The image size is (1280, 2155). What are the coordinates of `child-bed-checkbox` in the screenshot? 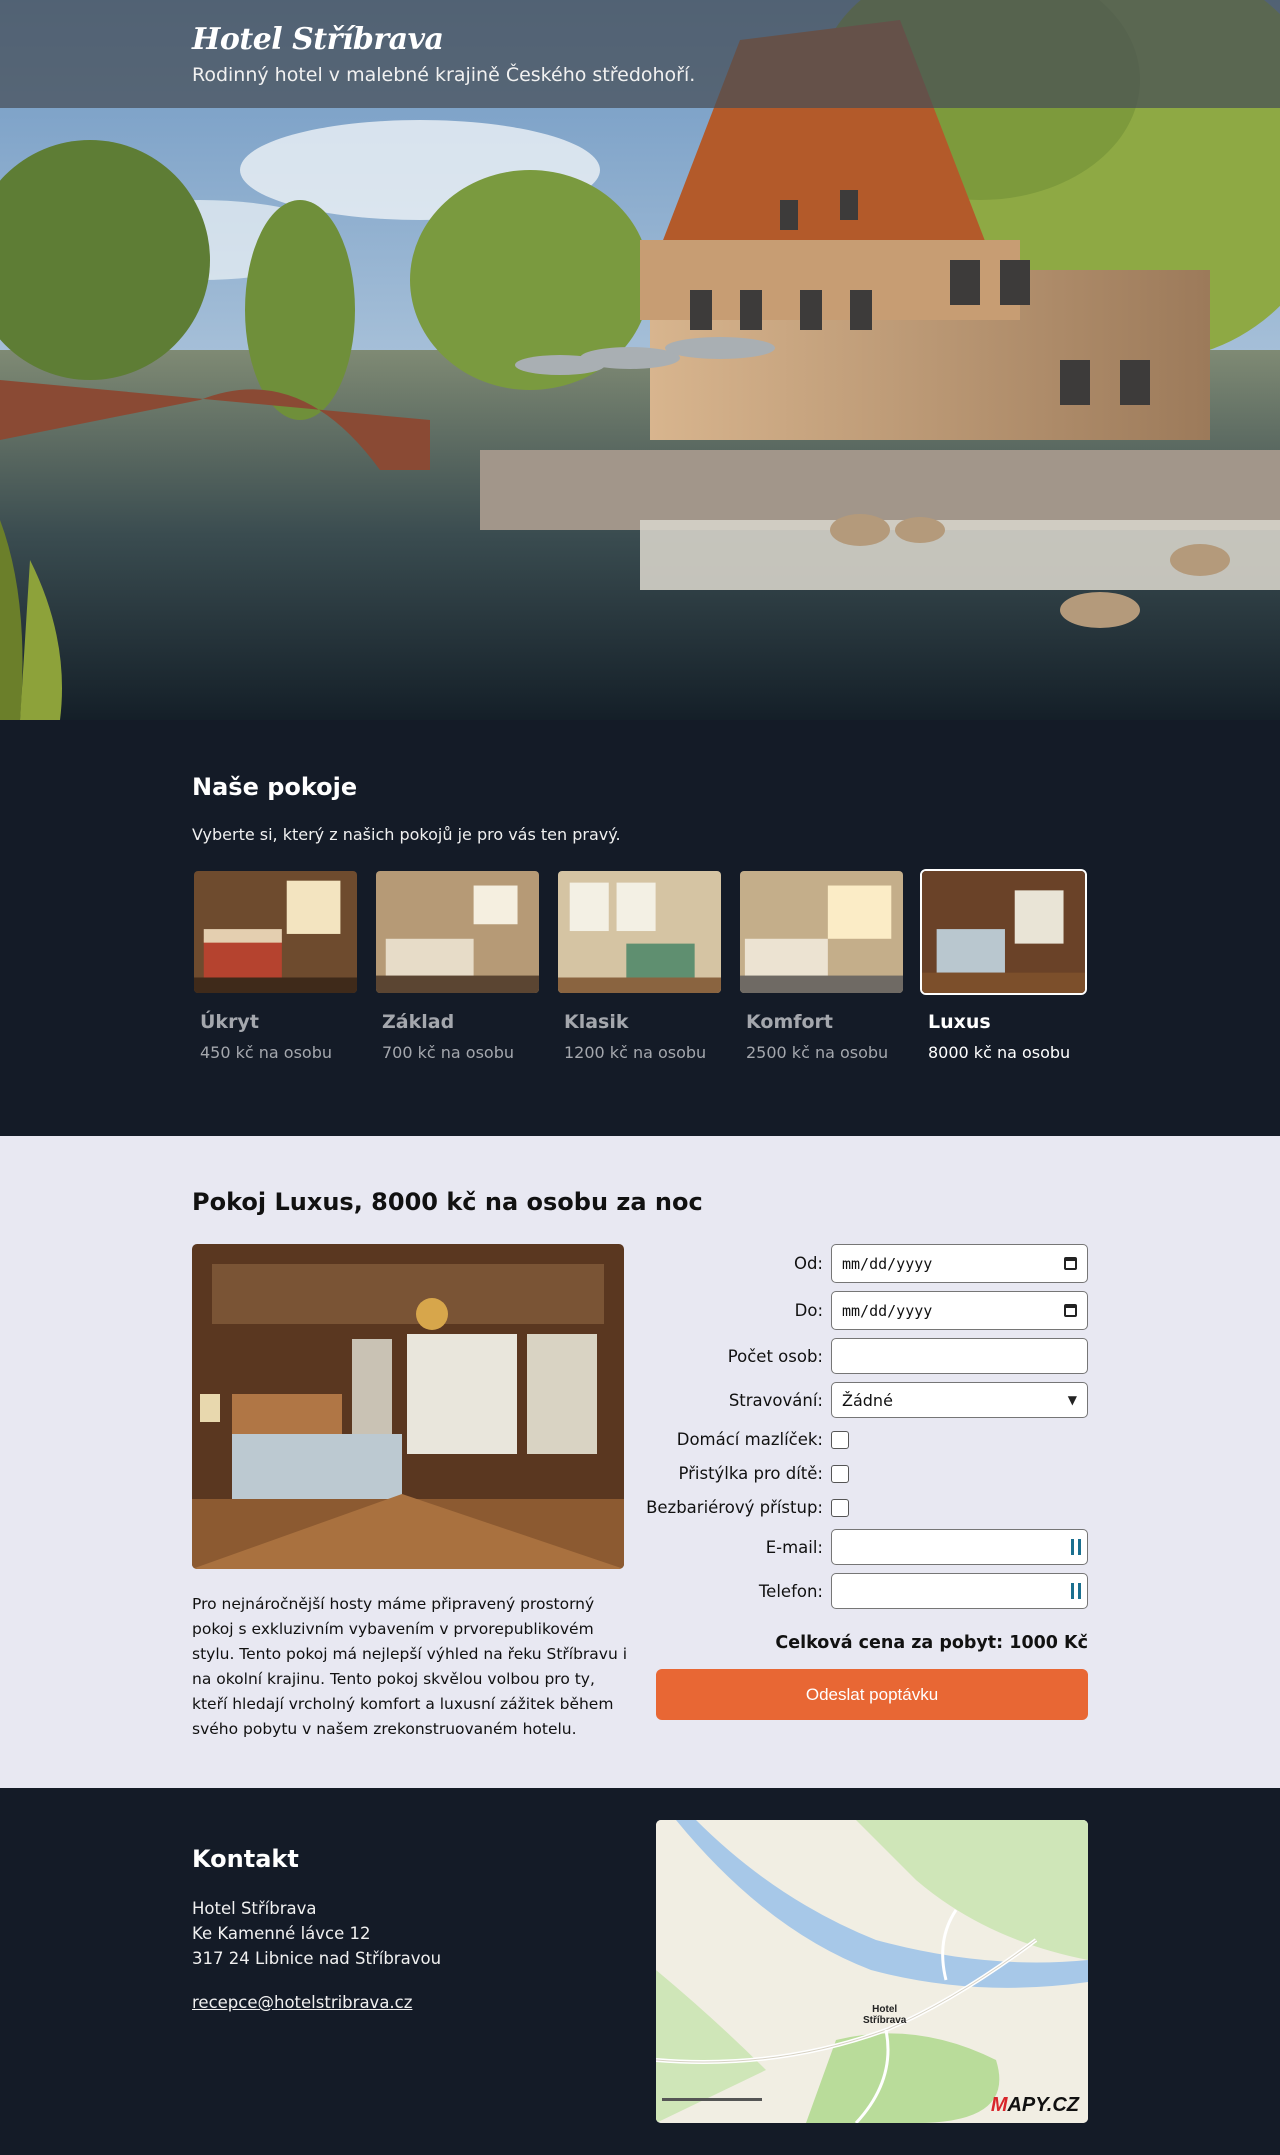 It's located at (840, 1473).